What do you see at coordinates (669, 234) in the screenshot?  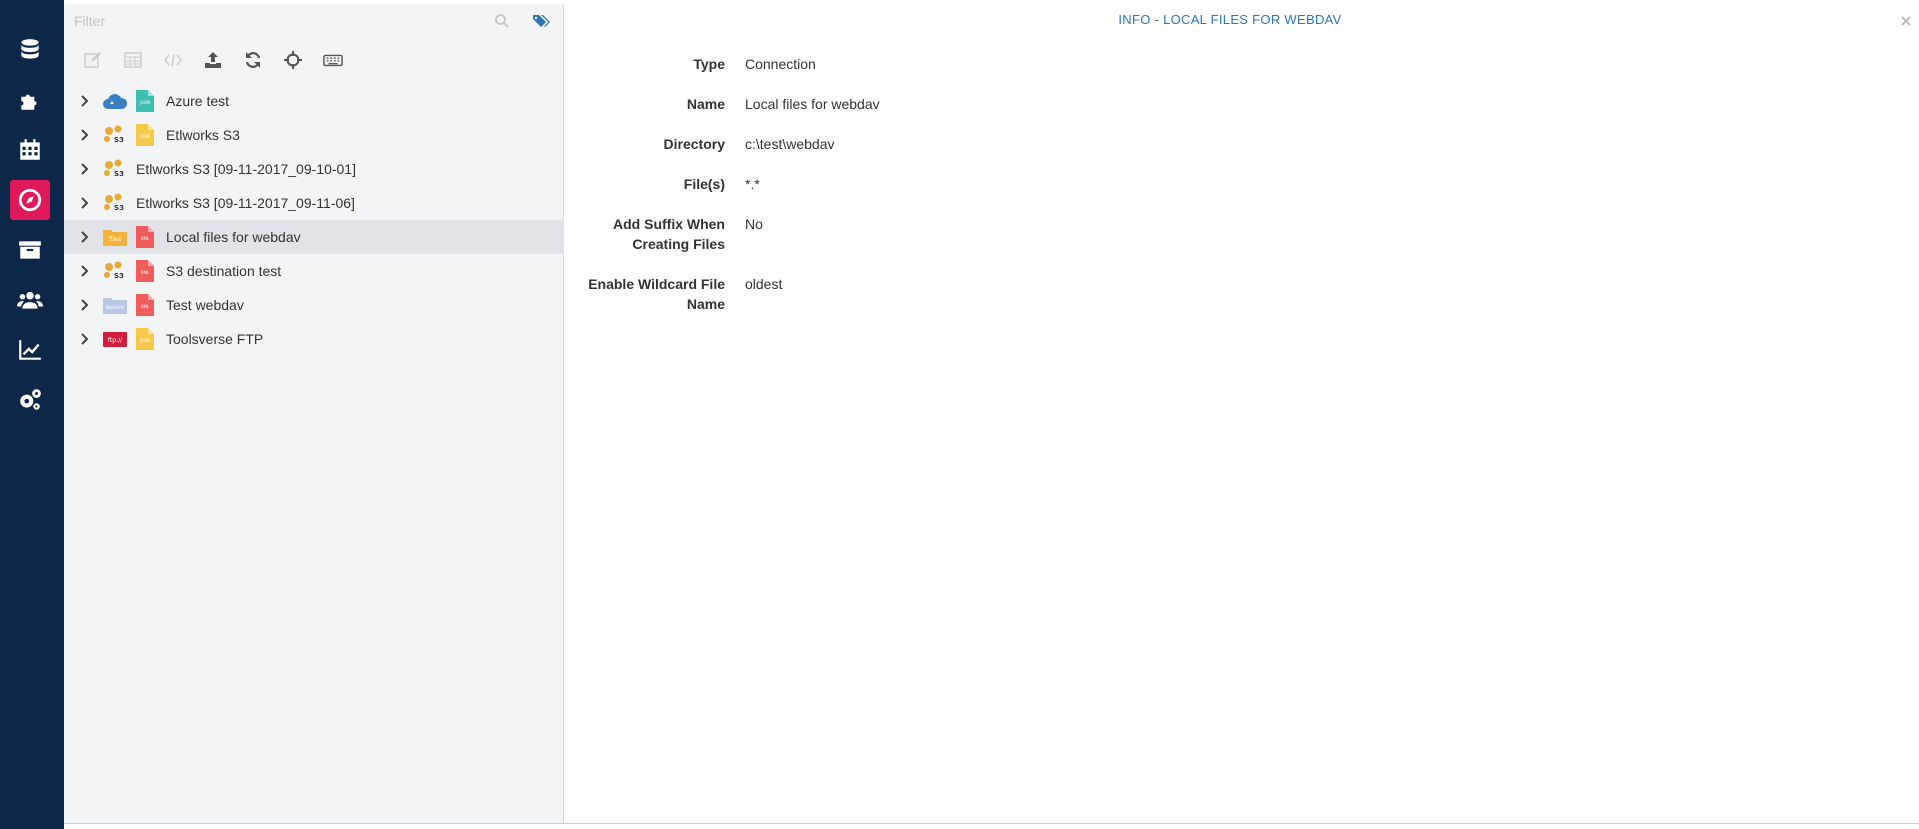 I see `property-key: Add Suffix When Creating Files` at bounding box center [669, 234].